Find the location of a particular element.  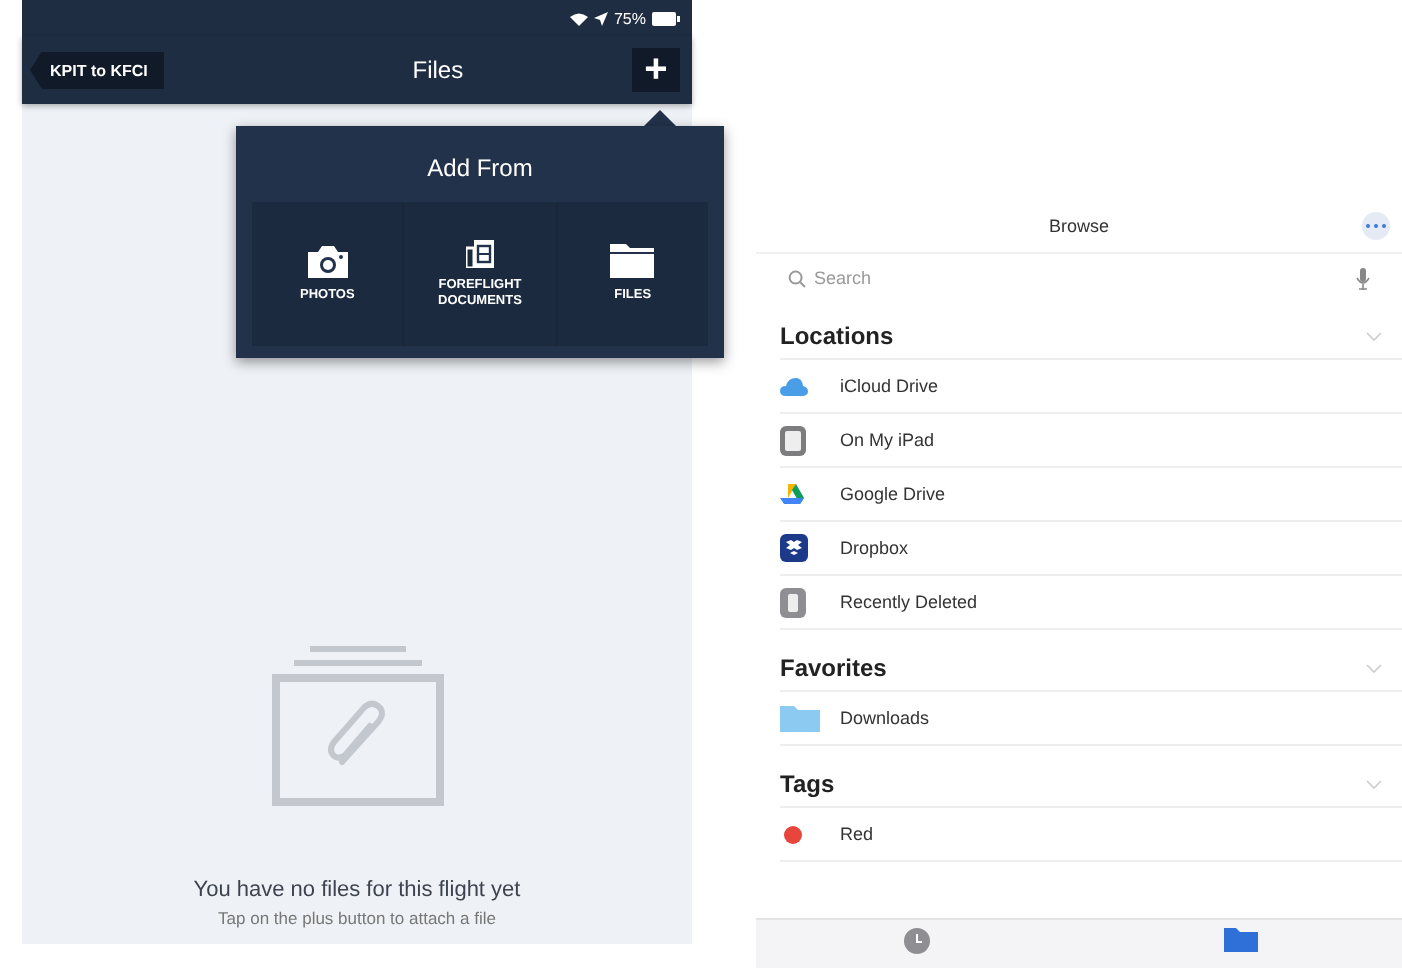

documents-icon is located at coordinates (479, 253).